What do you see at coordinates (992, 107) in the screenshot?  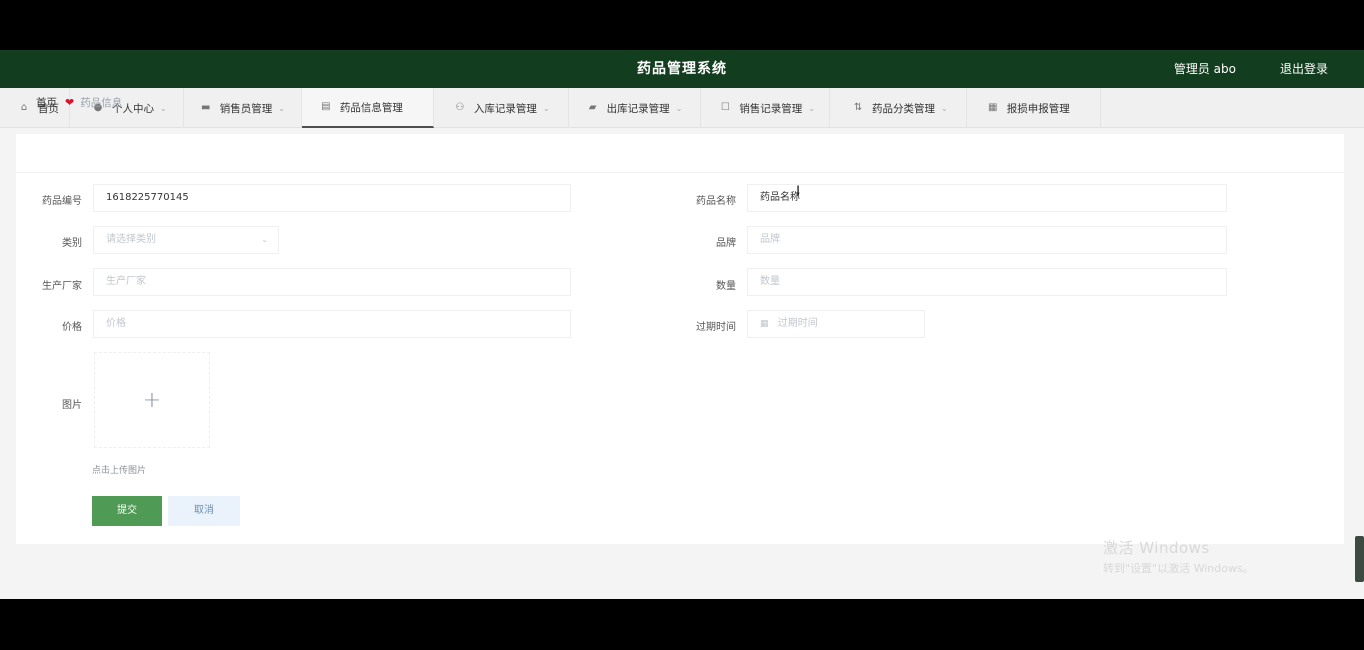 I see `report-icon: ▦` at bounding box center [992, 107].